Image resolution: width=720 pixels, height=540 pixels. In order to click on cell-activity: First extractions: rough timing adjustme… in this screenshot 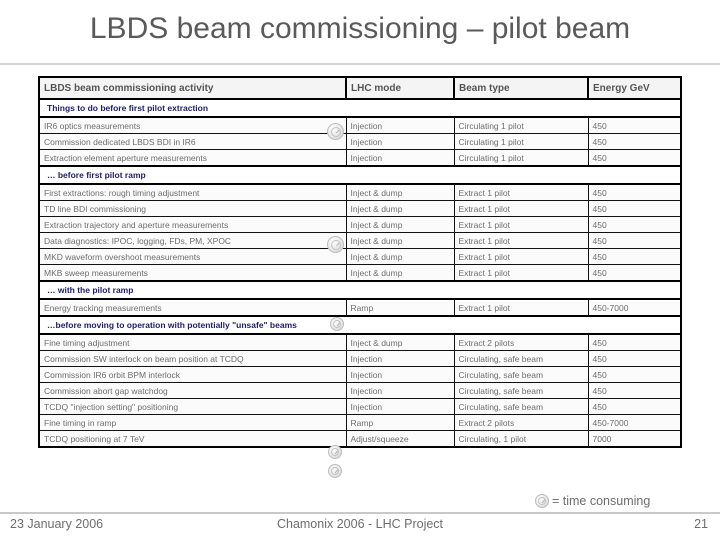, I will do `click(192, 192)`.